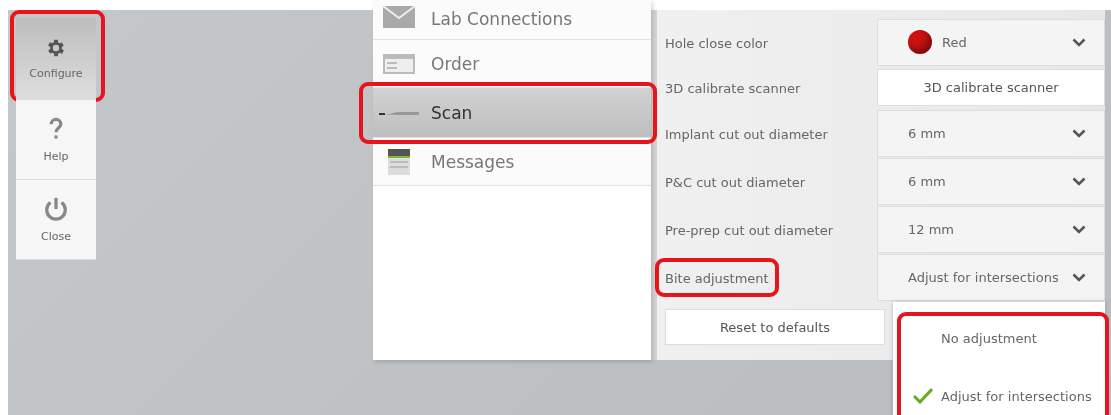  Describe the element at coordinates (512, 20) in the screenshot. I see `menu-item: Lab Connections` at that location.